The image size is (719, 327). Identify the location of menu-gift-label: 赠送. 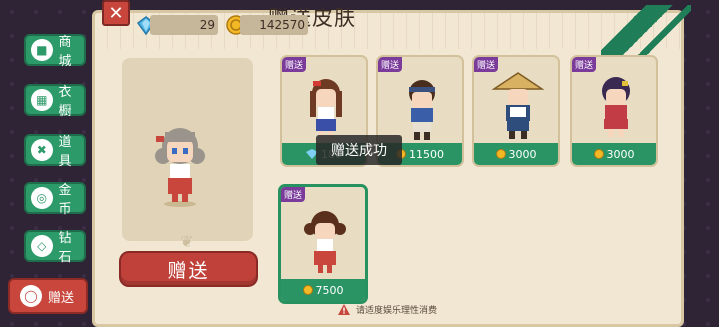
(61, 298).